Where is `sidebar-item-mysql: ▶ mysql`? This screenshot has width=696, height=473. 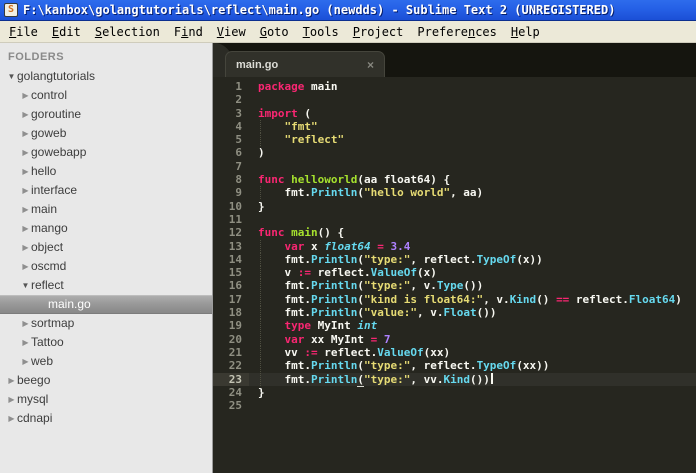 sidebar-item-mysql: ▶ mysql is located at coordinates (106, 399).